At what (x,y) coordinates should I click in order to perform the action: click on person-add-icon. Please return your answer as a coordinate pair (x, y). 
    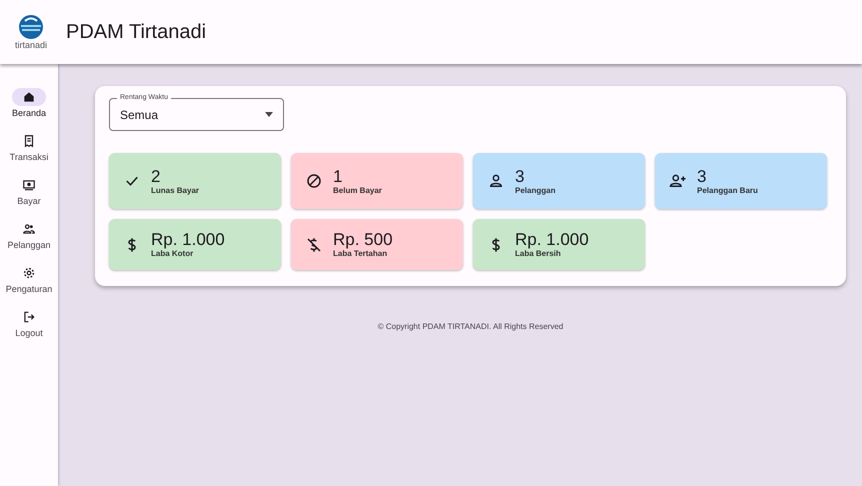
    Looking at the image, I should click on (678, 181).